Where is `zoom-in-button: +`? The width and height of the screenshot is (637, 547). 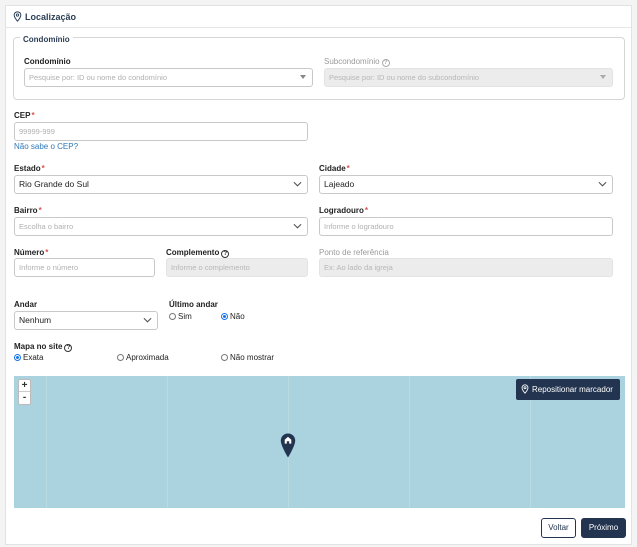
zoom-in-button: + is located at coordinates (24, 386).